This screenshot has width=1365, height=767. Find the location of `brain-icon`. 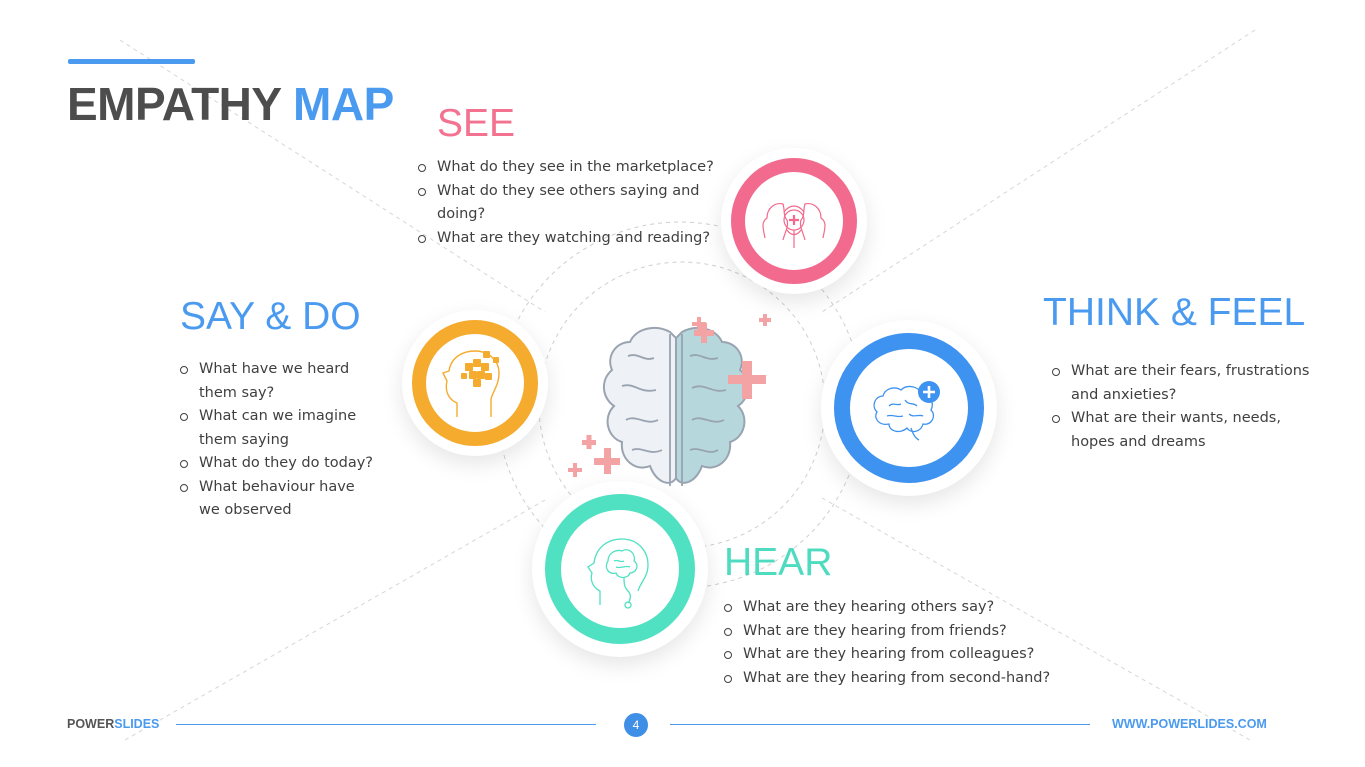

brain-icon is located at coordinates (669, 400).